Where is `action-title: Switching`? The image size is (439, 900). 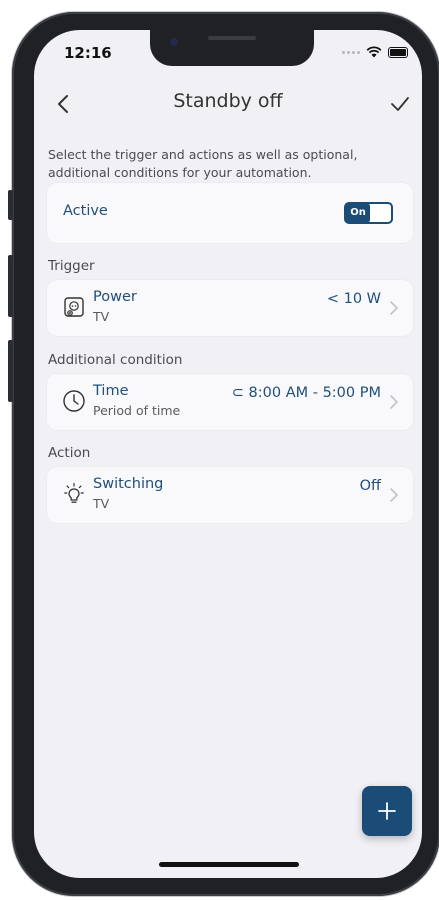
action-title: Switching is located at coordinates (128, 484).